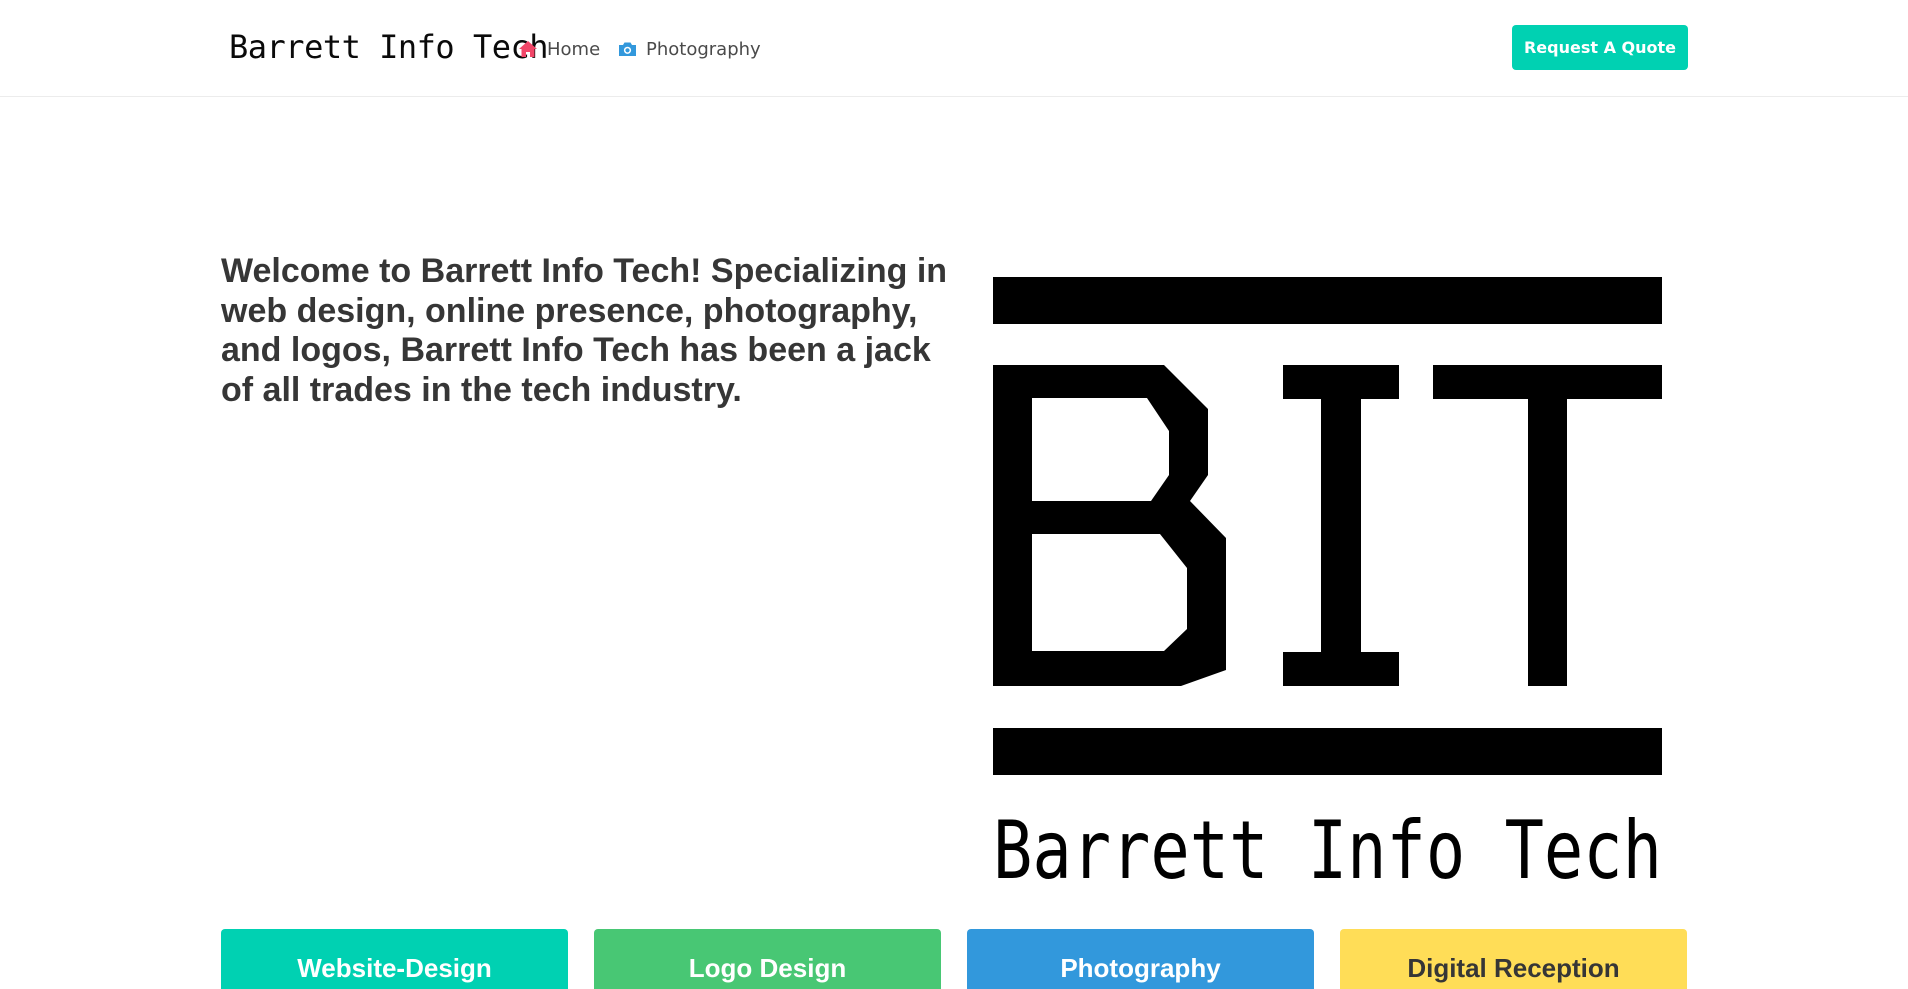  I want to click on nav-item-photography-label: Photography, so click(703, 49).